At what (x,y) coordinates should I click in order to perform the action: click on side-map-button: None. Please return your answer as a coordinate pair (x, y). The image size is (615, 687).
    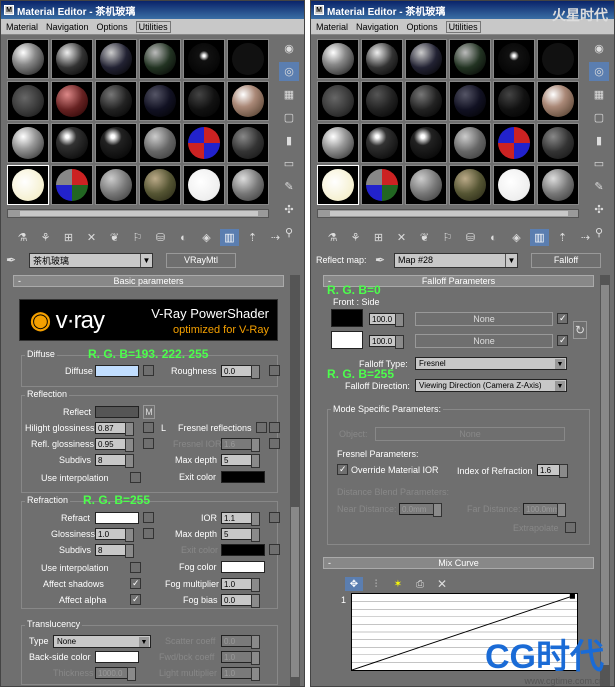
    Looking at the image, I should click on (484, 341).